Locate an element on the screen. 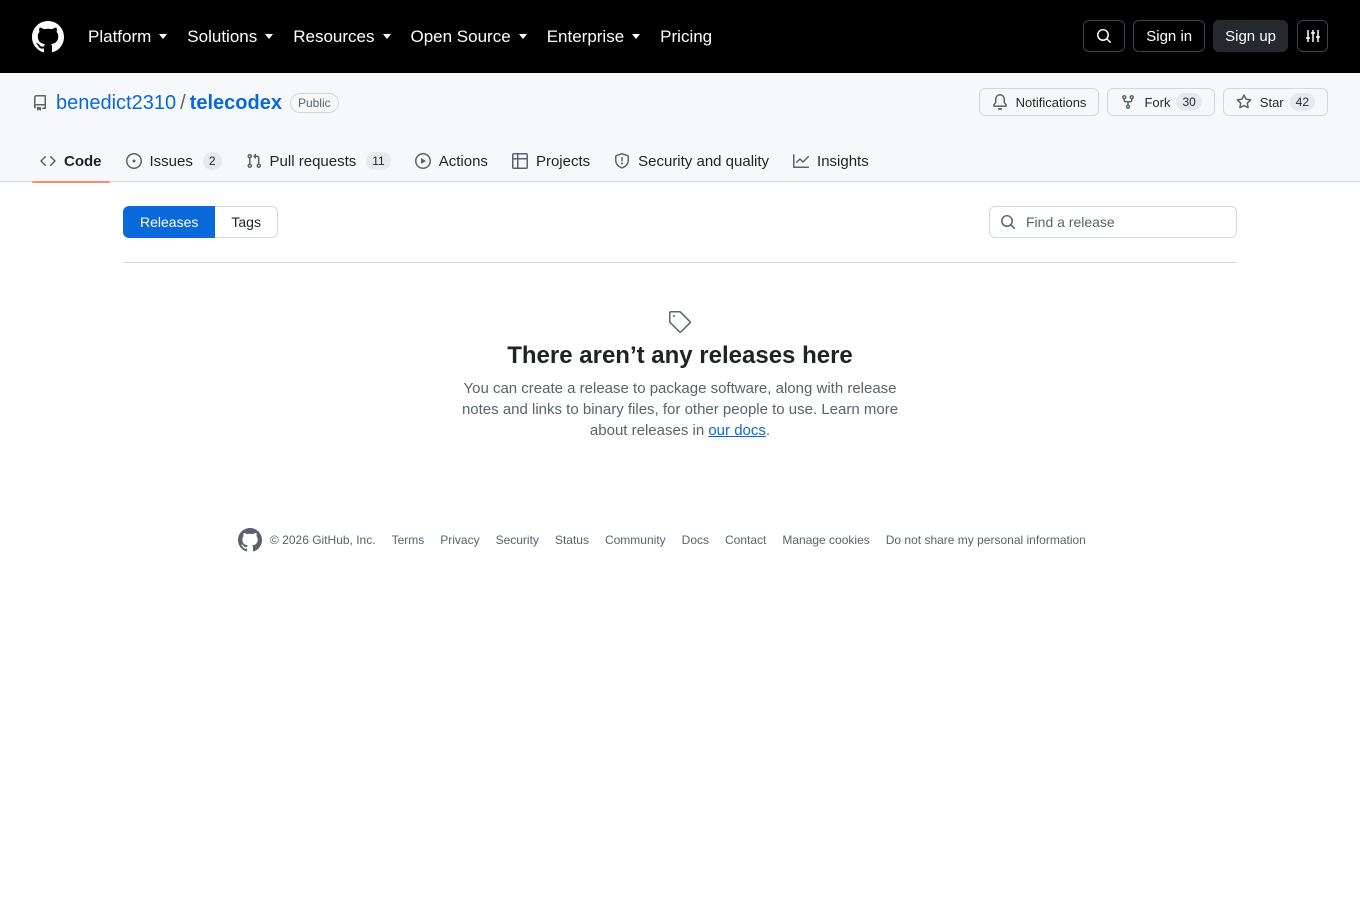  fork-count: 30 is located at coordinates (1189, 102).